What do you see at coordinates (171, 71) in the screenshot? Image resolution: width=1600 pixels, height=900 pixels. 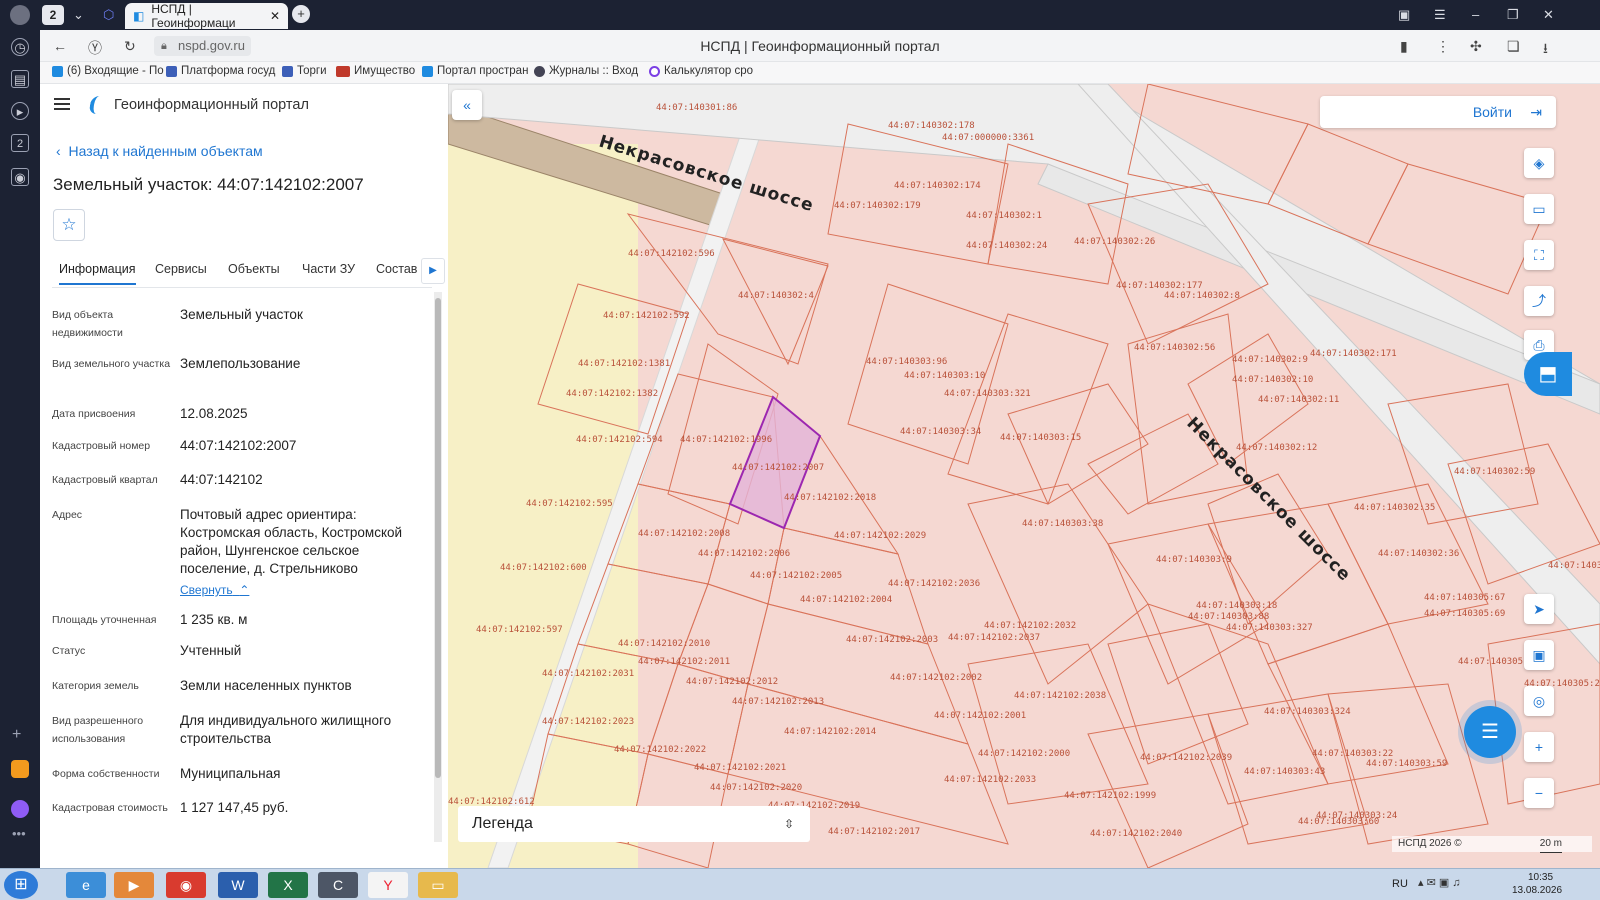 I see `emblem-icon` at bounding box center [171, 71].